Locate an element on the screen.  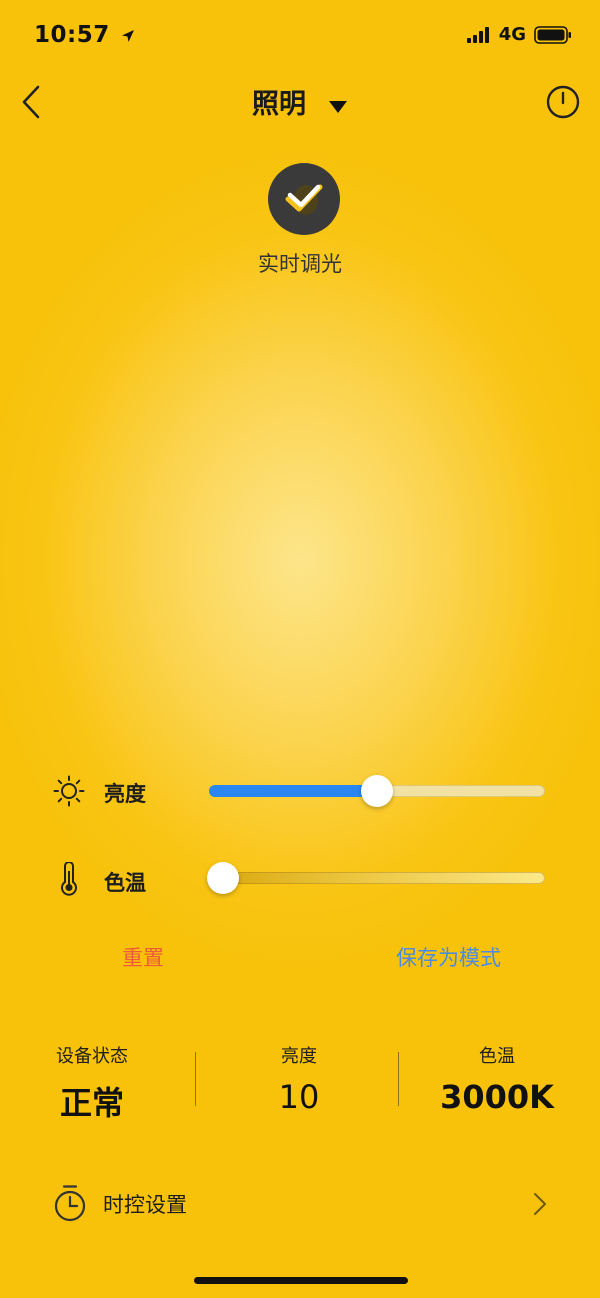
brightness-slider-thumb is located at coordinates (377, 791).